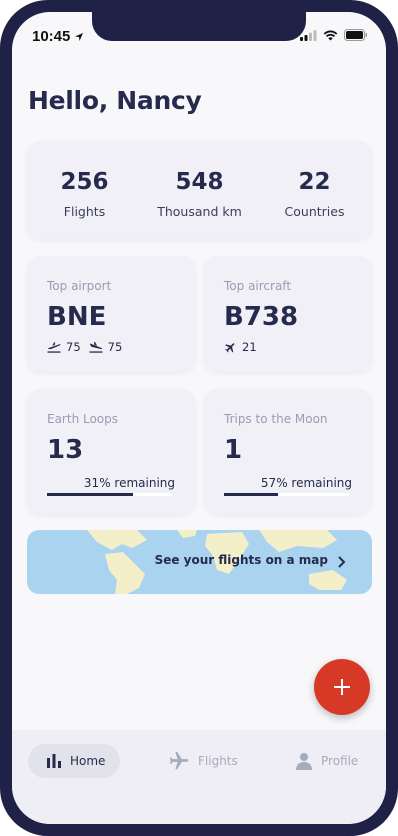  What do you see at coordinates (308, 35) in the screenshot?
I see `signal-icon` at bounding box center [308, 35].